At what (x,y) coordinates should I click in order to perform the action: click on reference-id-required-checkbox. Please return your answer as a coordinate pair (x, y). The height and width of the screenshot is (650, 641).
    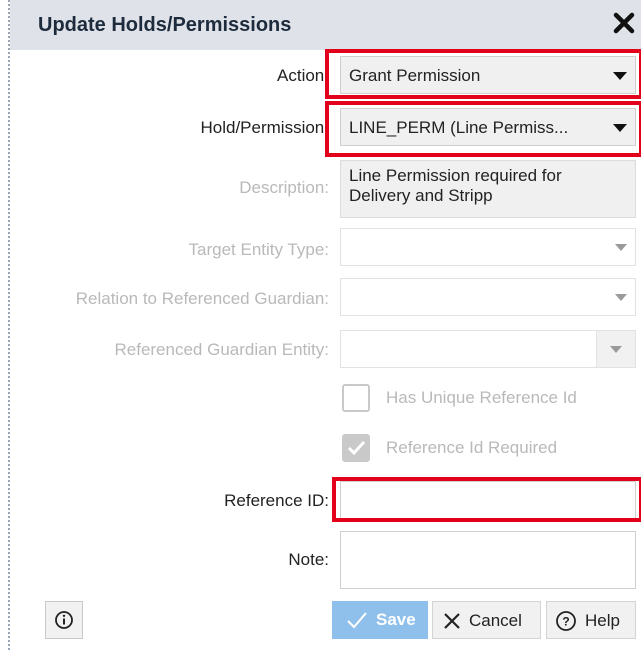
    Looking at the image, I should click on (356, 448).